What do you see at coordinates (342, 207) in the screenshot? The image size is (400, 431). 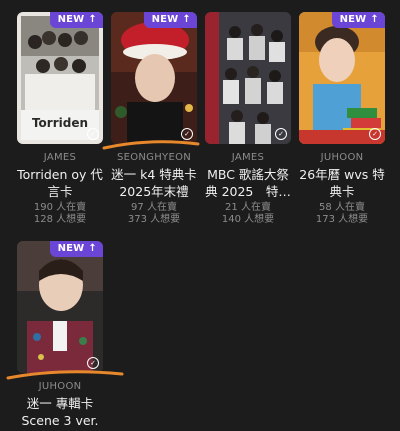 I see `trading-count: 58 人在賣` at bounding box center [342, 207].